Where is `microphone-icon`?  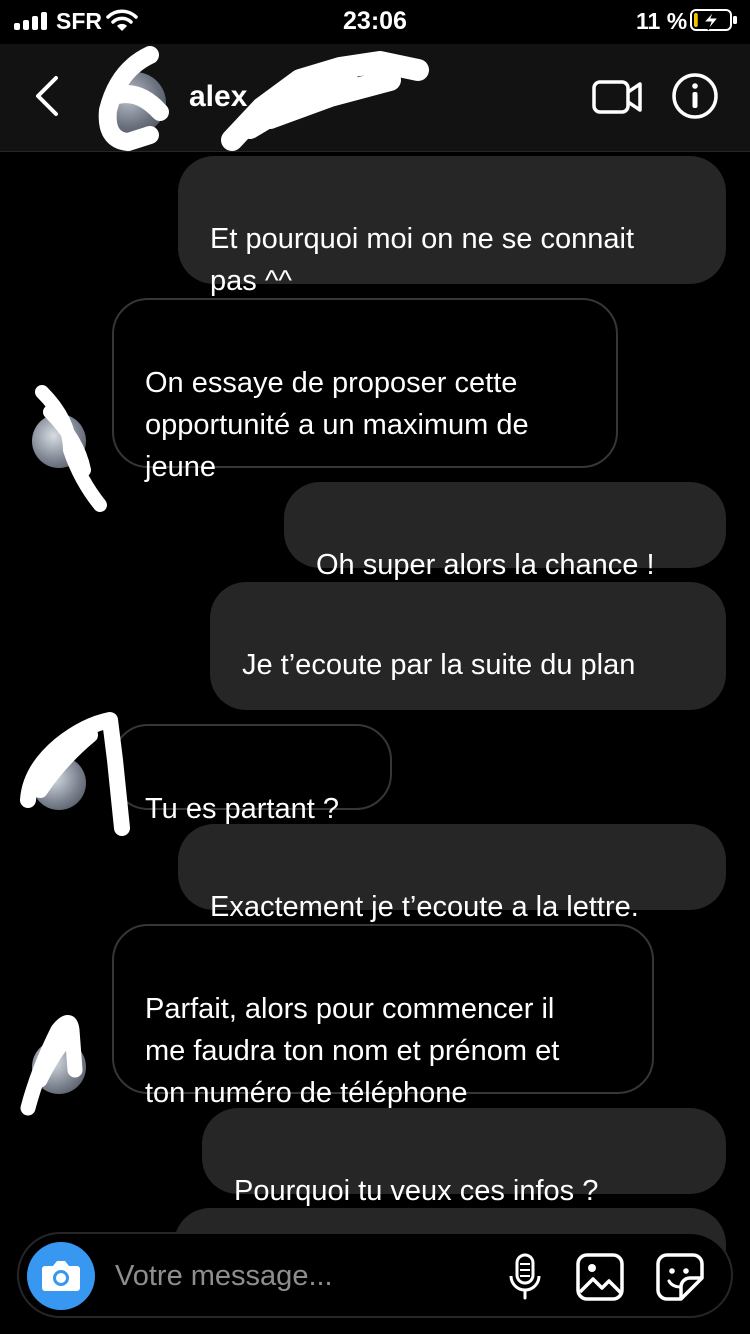
microphone-icon is located at coordinates (525, 1277).